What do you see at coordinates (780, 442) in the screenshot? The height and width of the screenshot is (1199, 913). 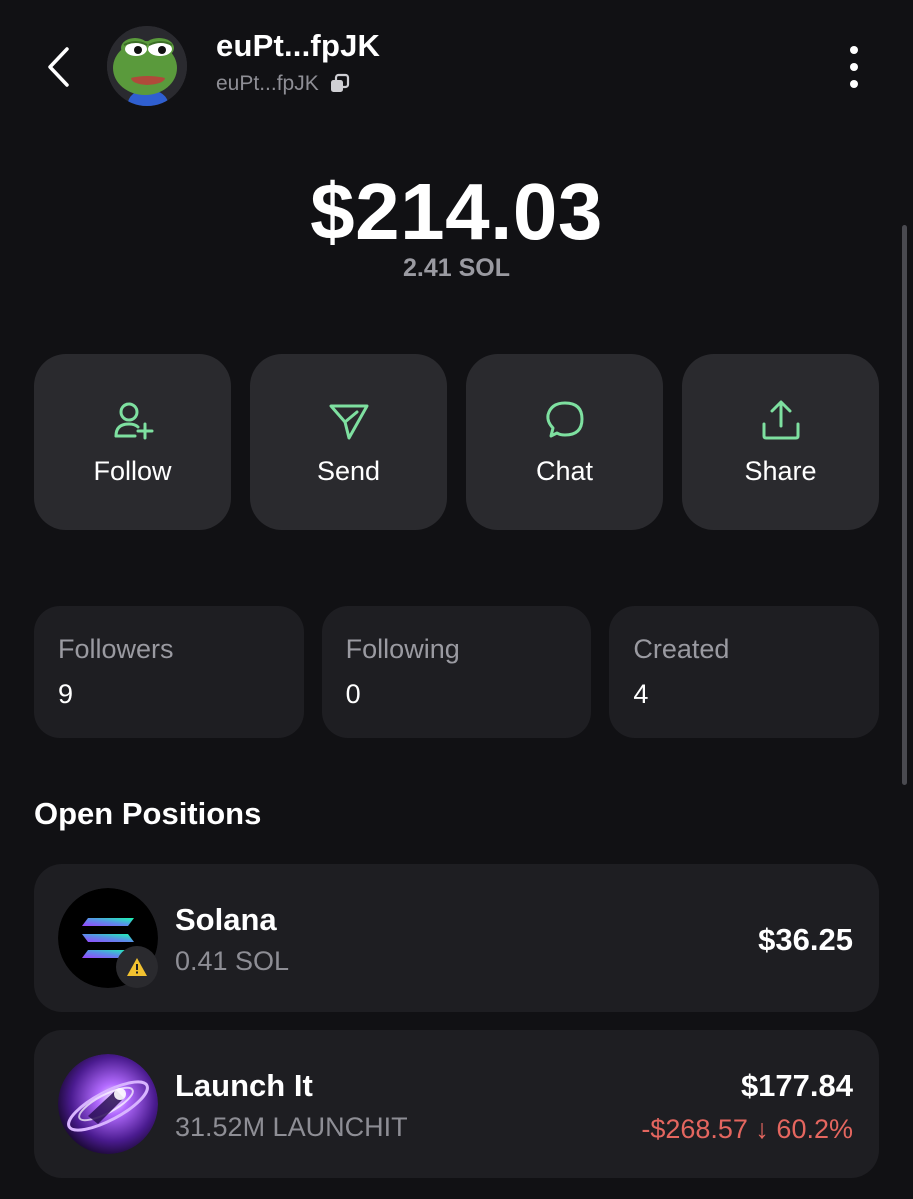 I see `share-button: Share` at bounding box center [780, 442].